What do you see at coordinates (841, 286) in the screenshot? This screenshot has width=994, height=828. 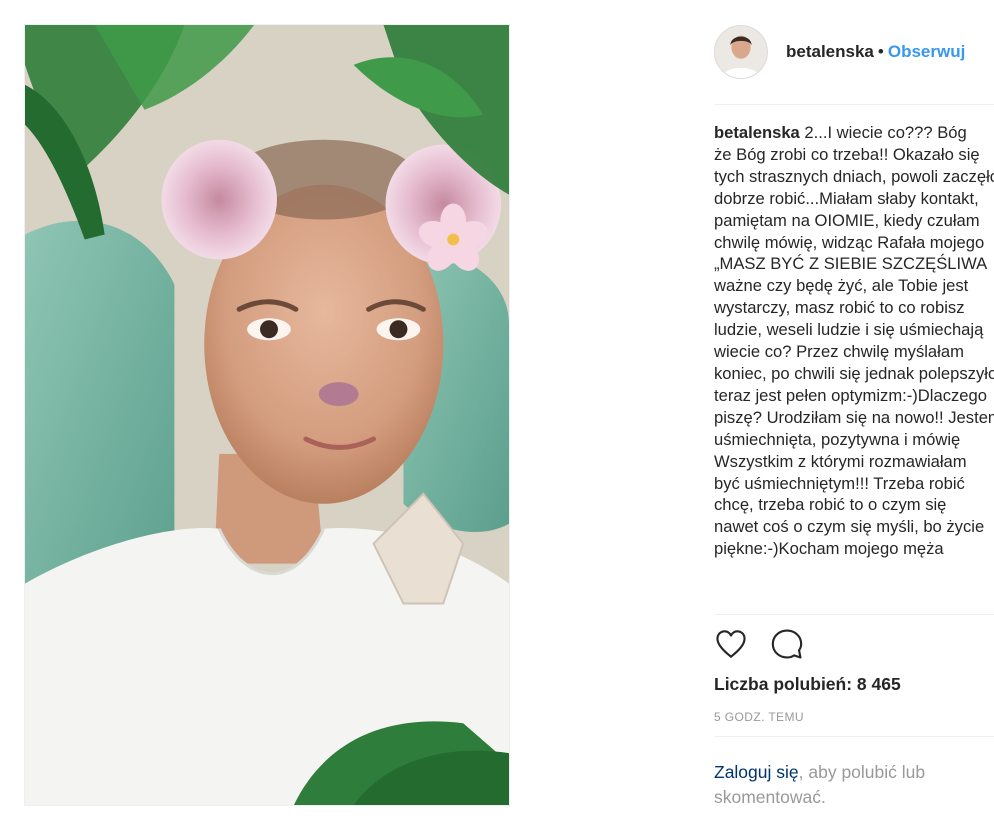 I see `caption-line: ważne czy będę żyć, ale Tobie jest` at bounding box center [841, 286].